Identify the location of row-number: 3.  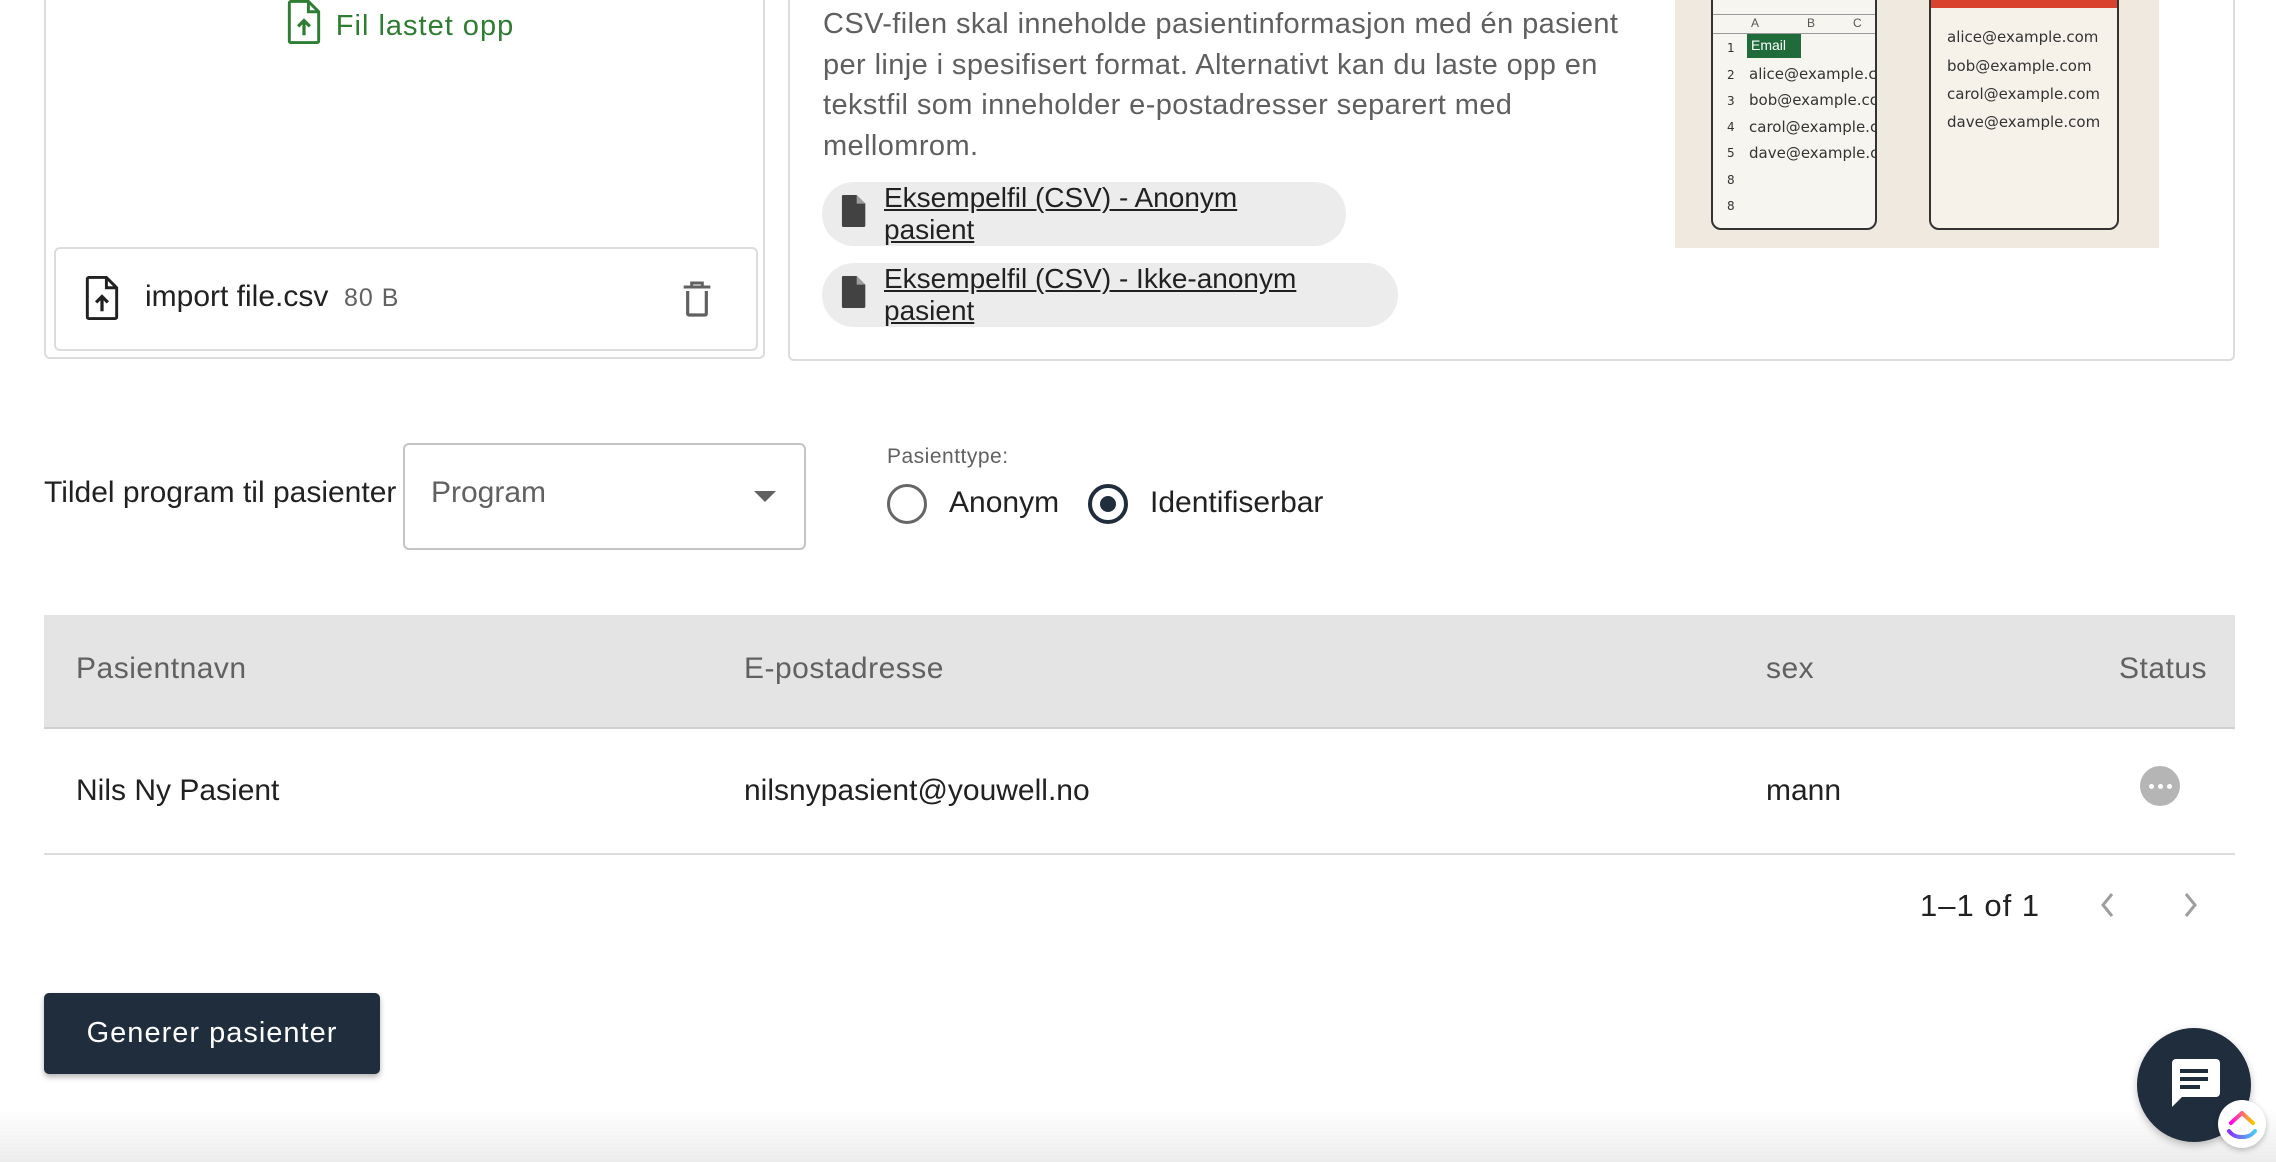
(1731, 101).